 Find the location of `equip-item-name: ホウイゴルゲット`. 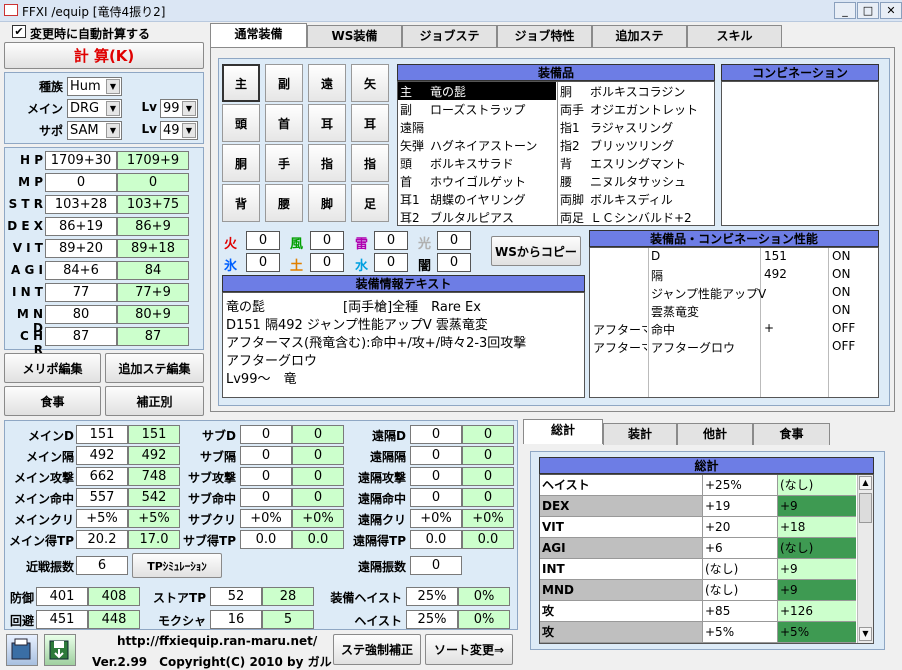

equip-item-name: ホウイゴルゲット is located at coordinates (478, 181).